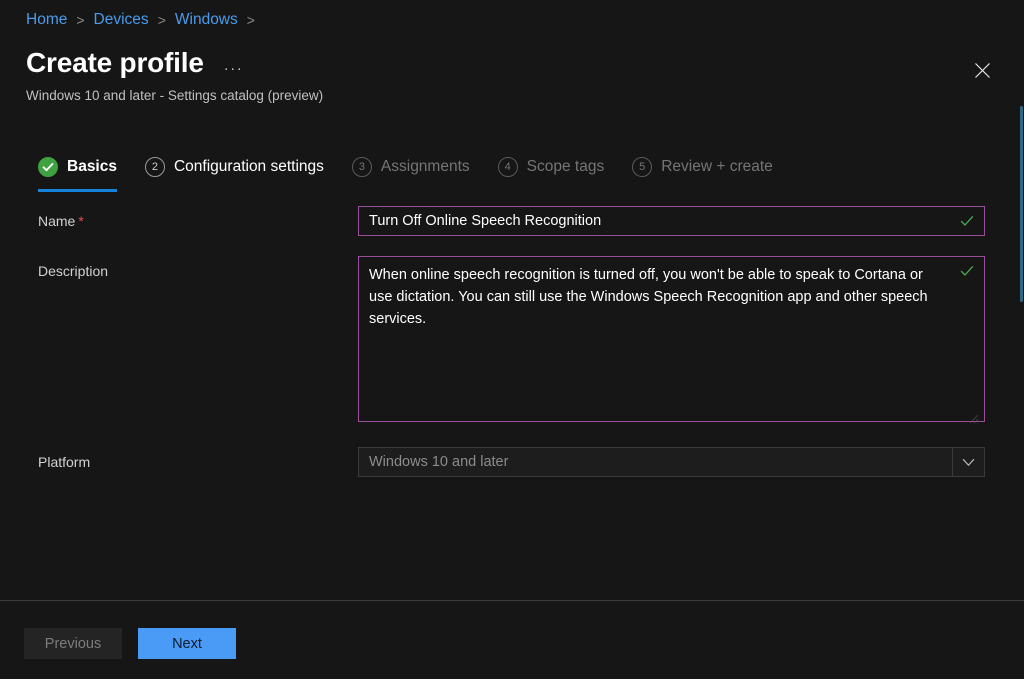 The image size is (1024, 679). I want to click on more-options-button: ···, so click(234, 68).